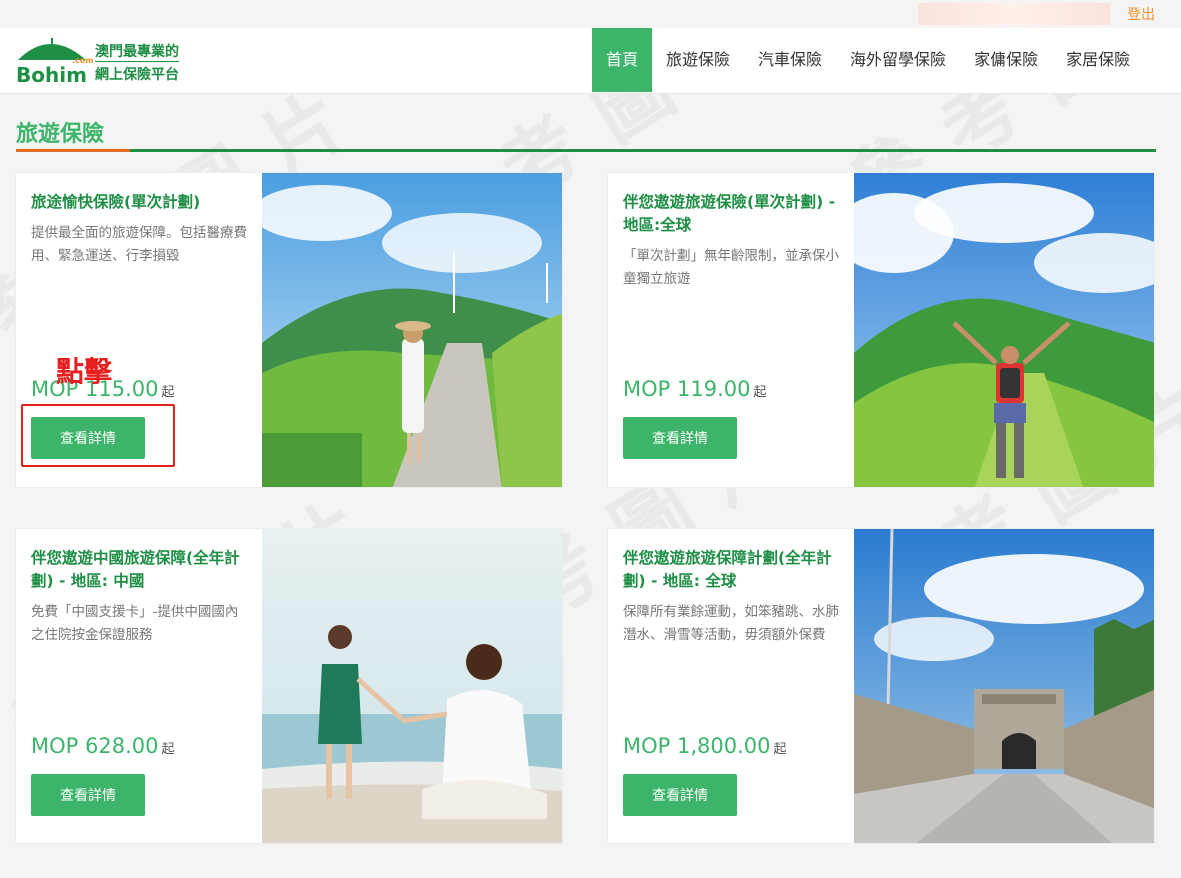 Image resolution: width=1181 pixels, height=878 pixels. I want to click on product-description: 免費「中國支援卡」-提供中國國內之住院按金保證服務, so click(135, 623).